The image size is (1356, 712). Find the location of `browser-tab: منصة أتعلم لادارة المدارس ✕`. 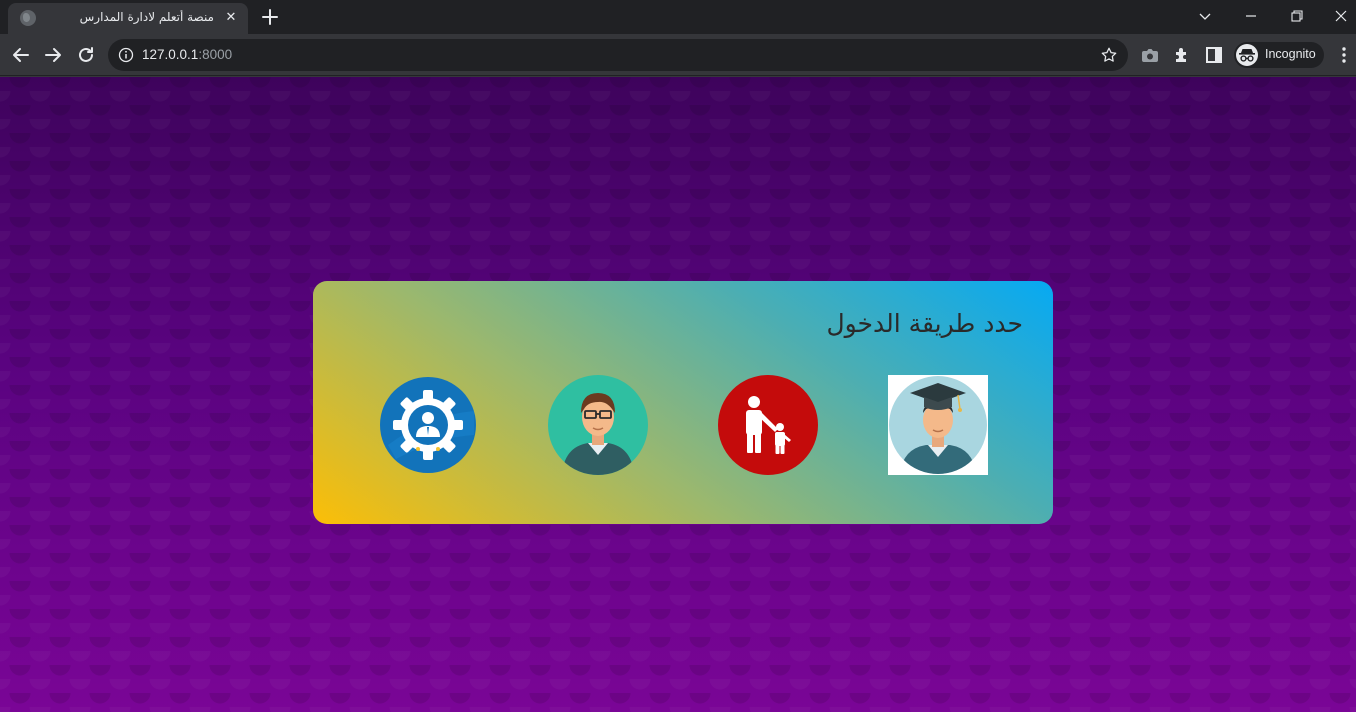

browser-tab: منصة أتعلم لادارة المدارس ✕ is located at coordinates (128, 18).